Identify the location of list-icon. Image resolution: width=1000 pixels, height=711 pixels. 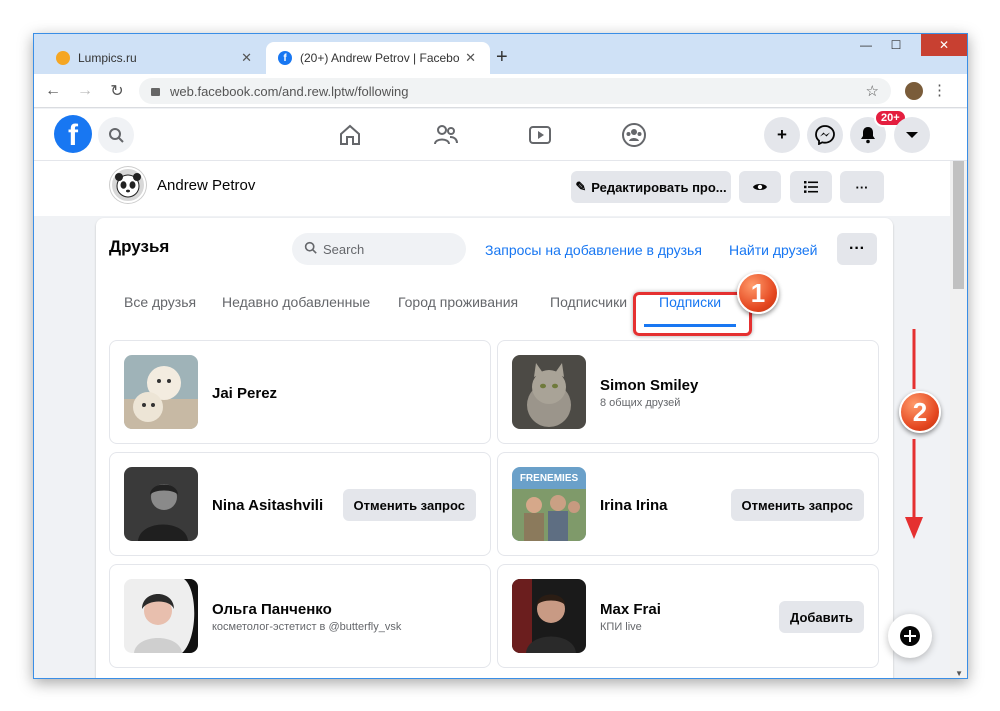
(811, 187).